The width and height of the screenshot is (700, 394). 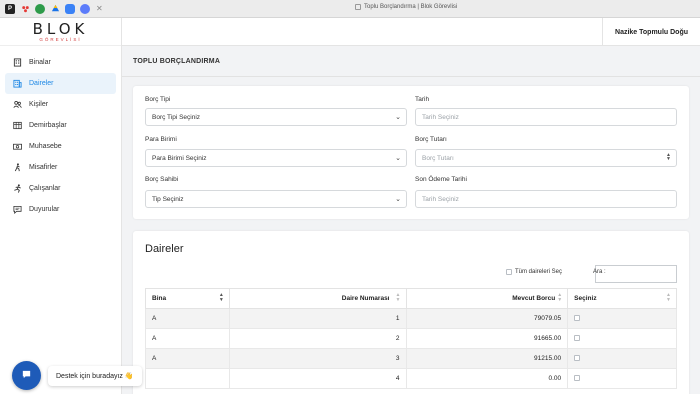 I want to click on son-odeme-placeholder: Tarih Seçiniz, so click(x=440, y=199).